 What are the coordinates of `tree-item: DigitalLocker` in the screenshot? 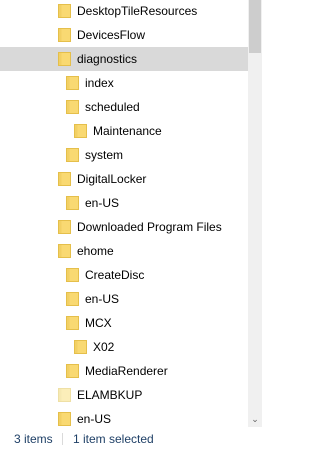 It's located at (124, 179).